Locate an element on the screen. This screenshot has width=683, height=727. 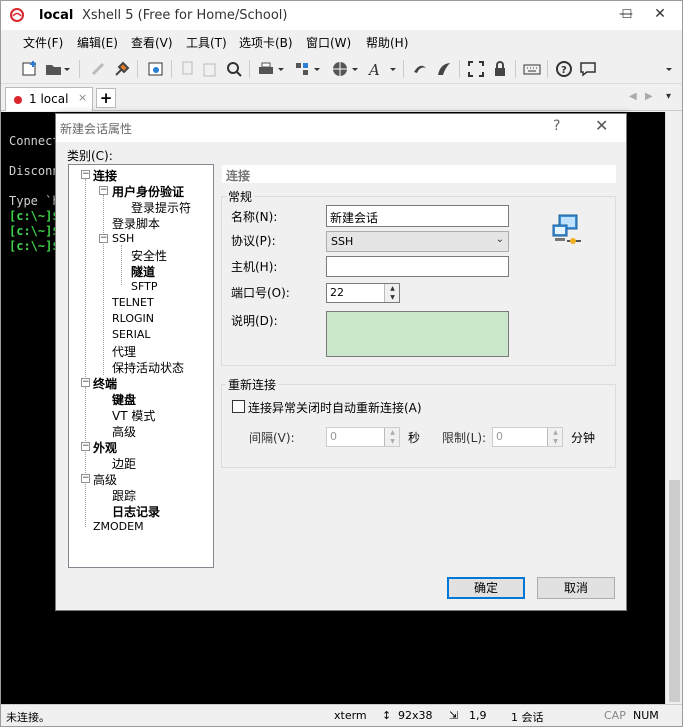
tree-item-login-prompt: 登录提示符 is located at coordinates (161, 207).